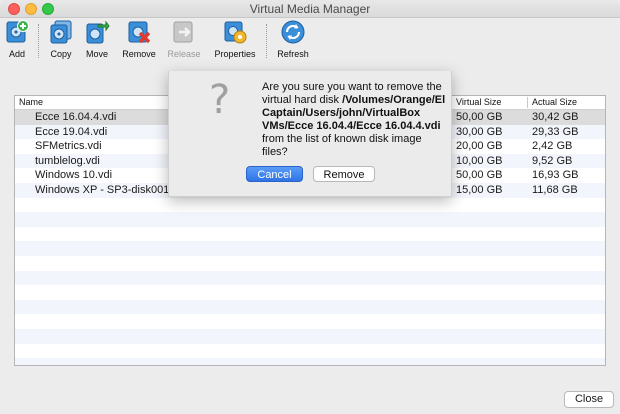 This screenshot has height=414, width=620. I want to click on row-virtual-size: 30,00 GB, so click(479, 131).